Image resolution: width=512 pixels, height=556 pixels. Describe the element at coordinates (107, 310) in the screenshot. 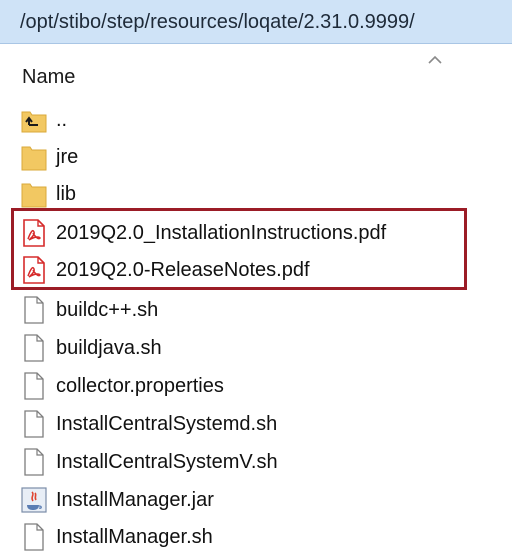

I see `file-name: buildc++.sh` at that location.